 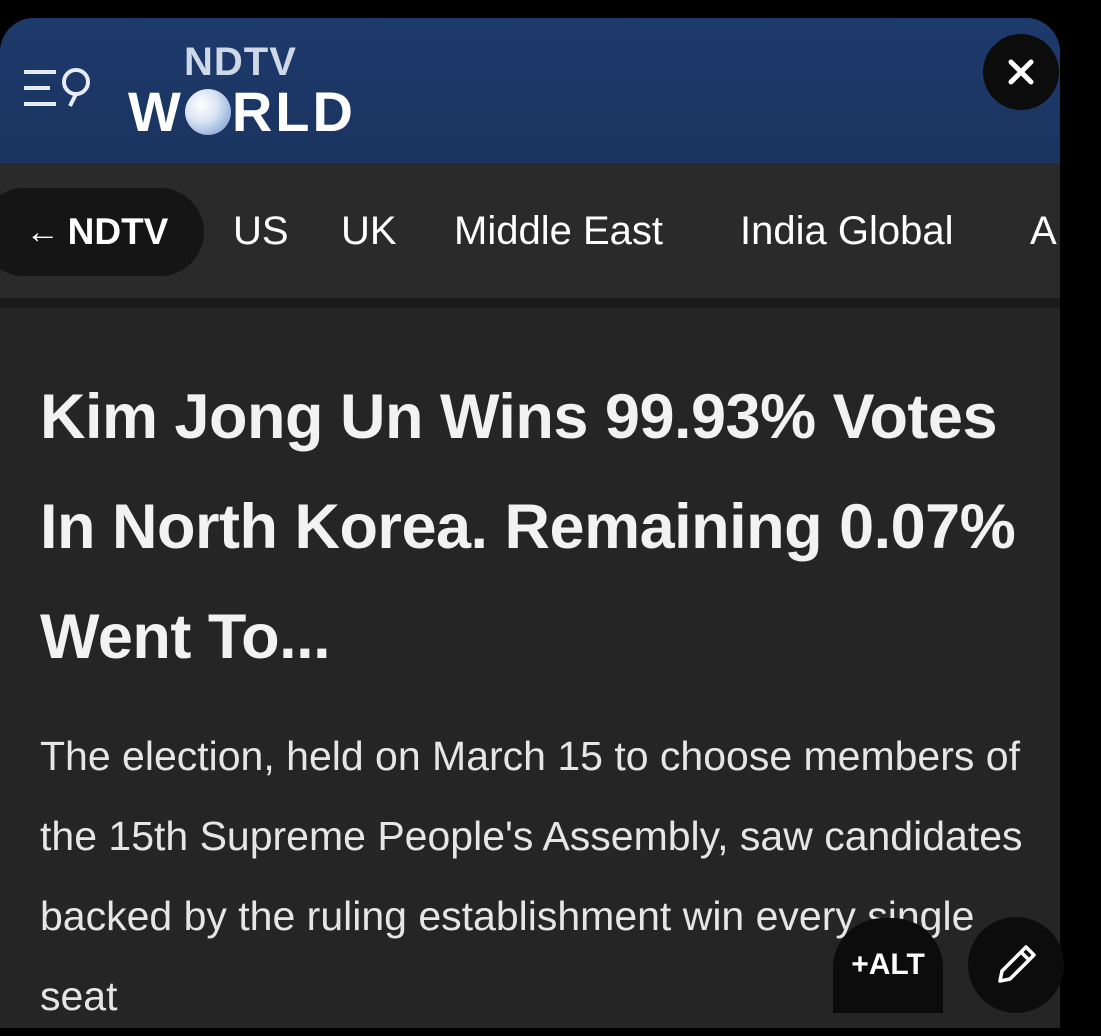 What do you see at coordinates (207, 112) in the screenshot?
I see `globe-icon` at bounding box center [207, 112].